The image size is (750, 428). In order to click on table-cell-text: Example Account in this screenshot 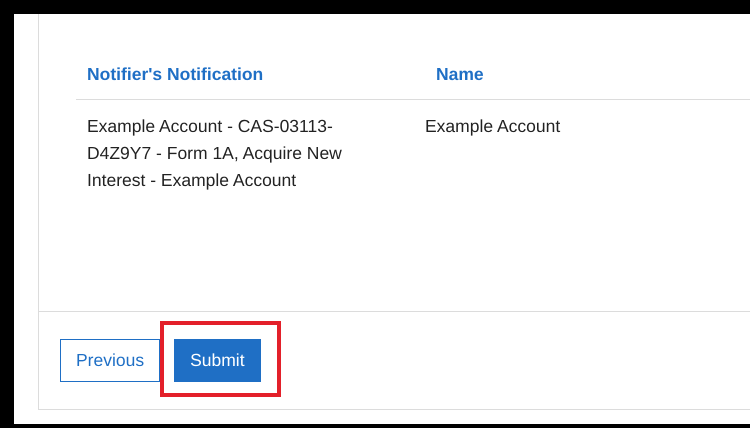, I will do `click(492, 126)`.